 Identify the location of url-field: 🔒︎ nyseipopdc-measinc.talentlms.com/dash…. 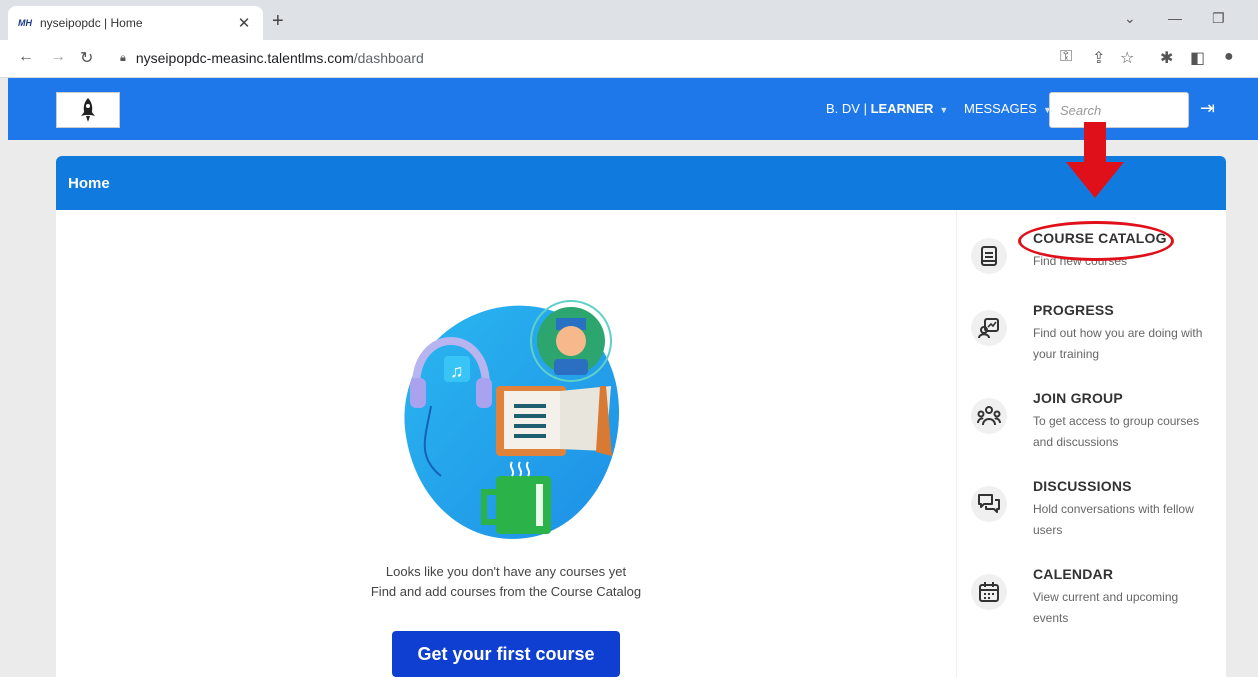
(272, 58).